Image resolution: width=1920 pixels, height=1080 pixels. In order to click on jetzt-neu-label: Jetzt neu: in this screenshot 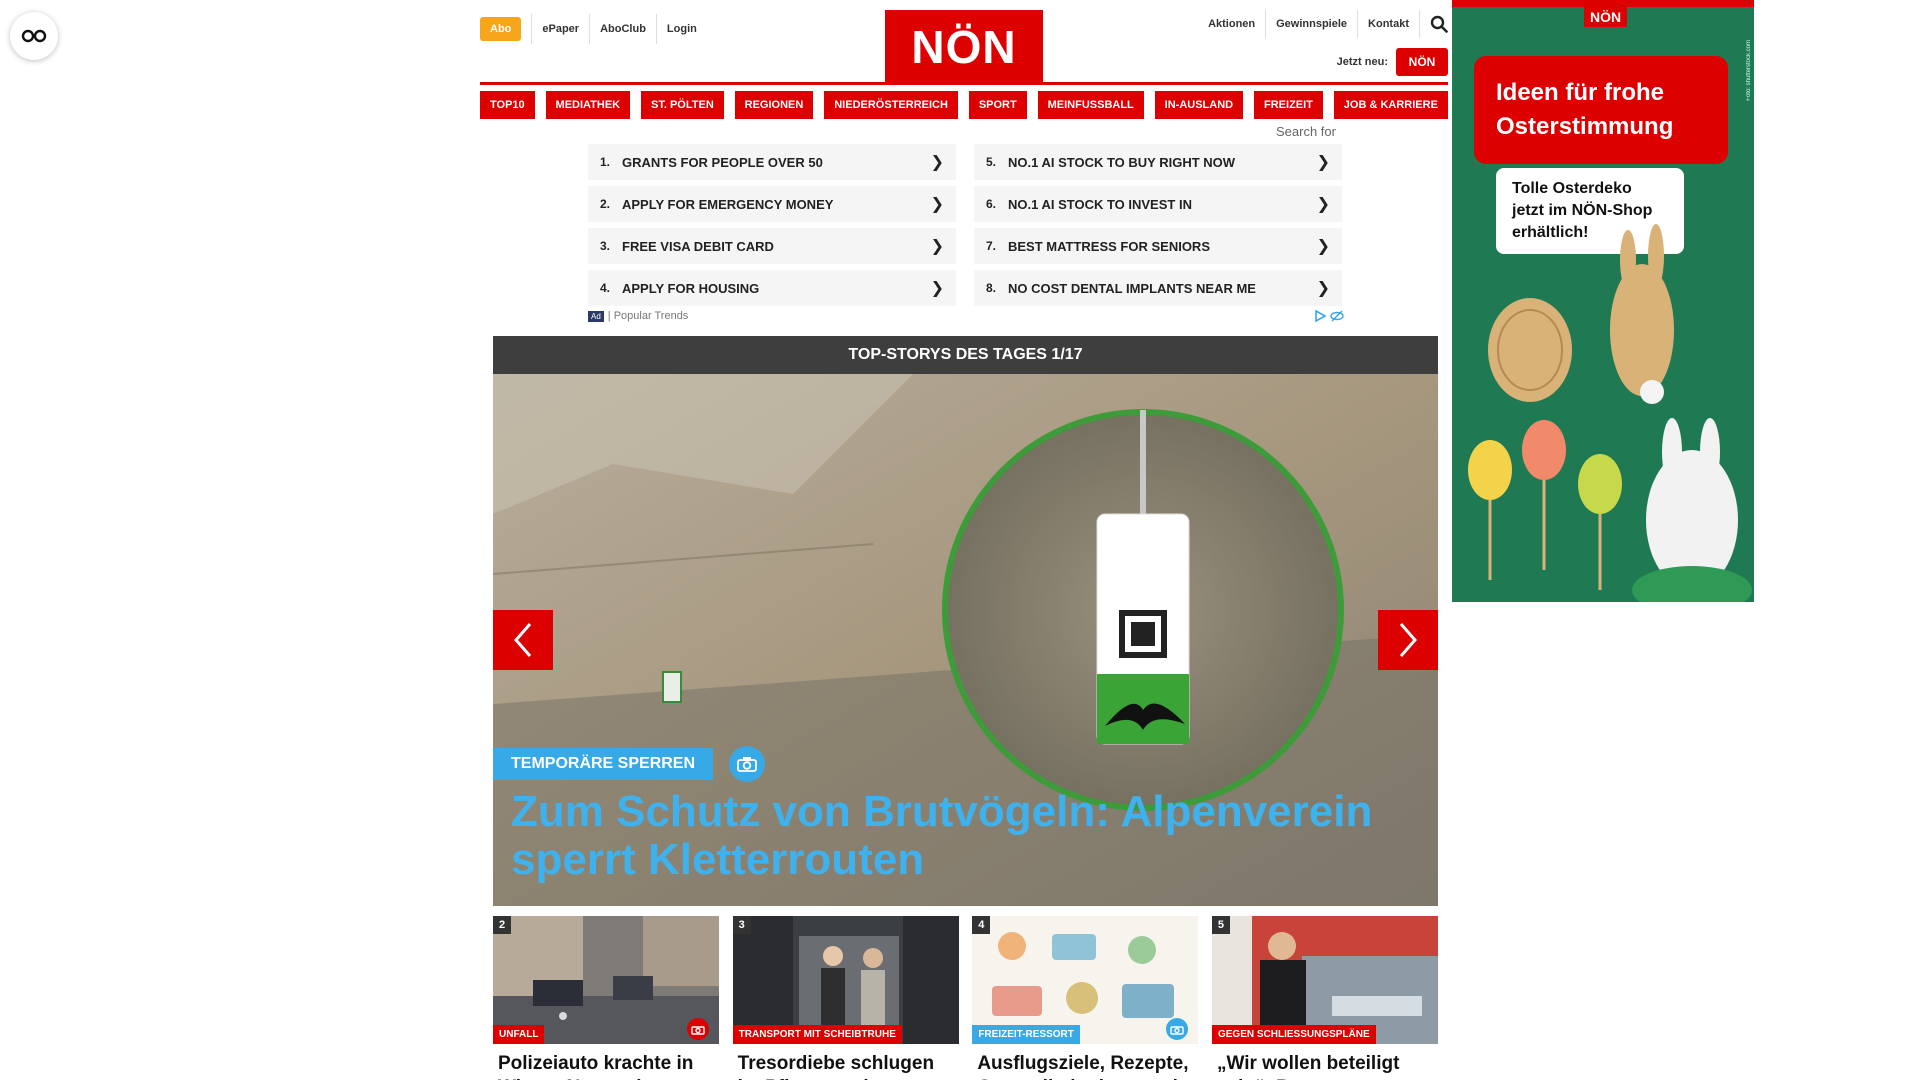, I will do `click(1362, 62)`.